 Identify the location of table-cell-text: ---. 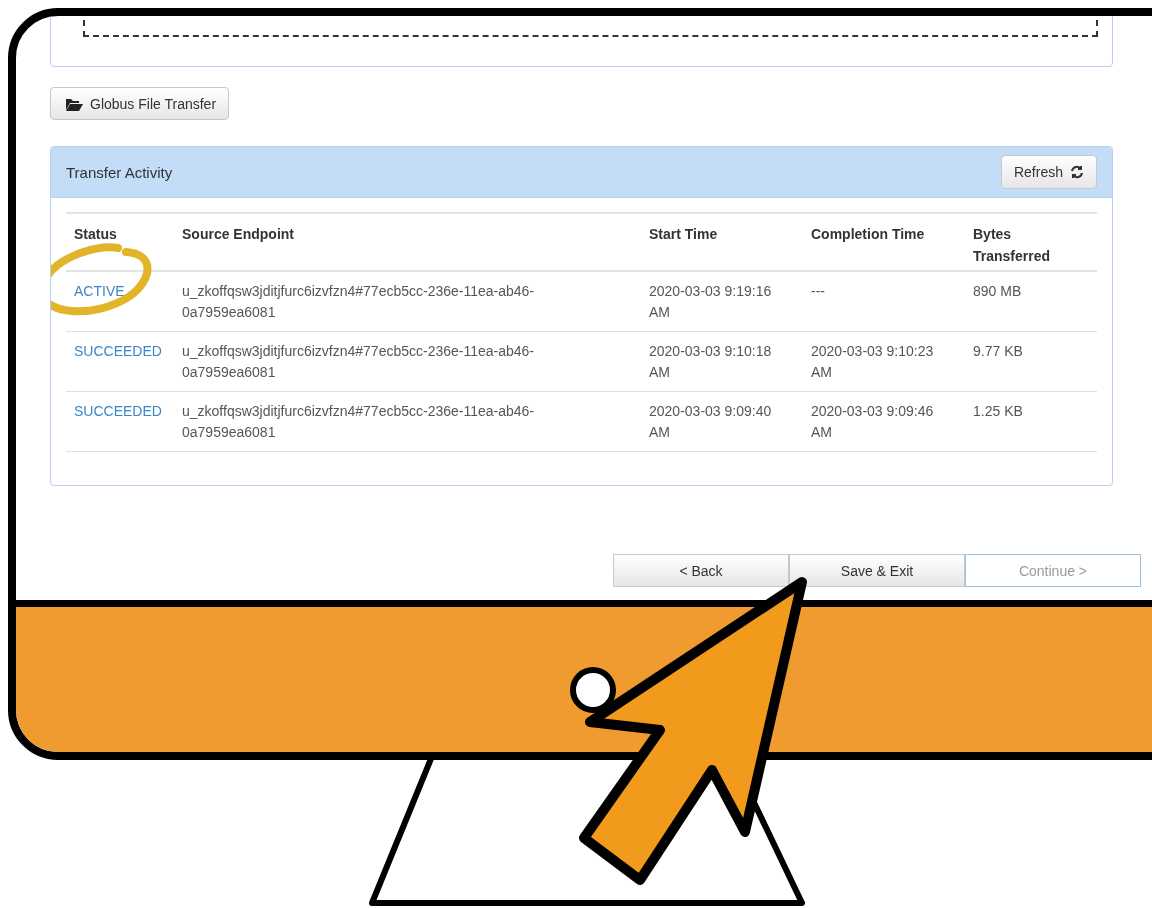
(818, 291).